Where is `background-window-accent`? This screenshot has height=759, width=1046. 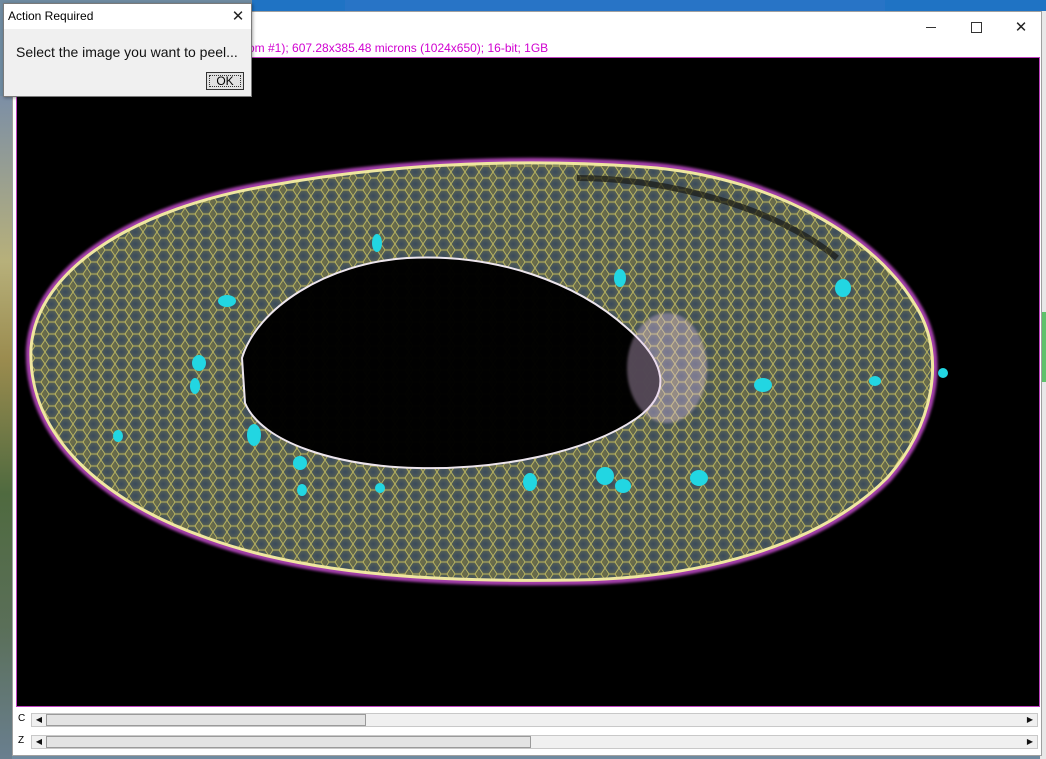
background-window-accent is located at coordinates (1044, 347).